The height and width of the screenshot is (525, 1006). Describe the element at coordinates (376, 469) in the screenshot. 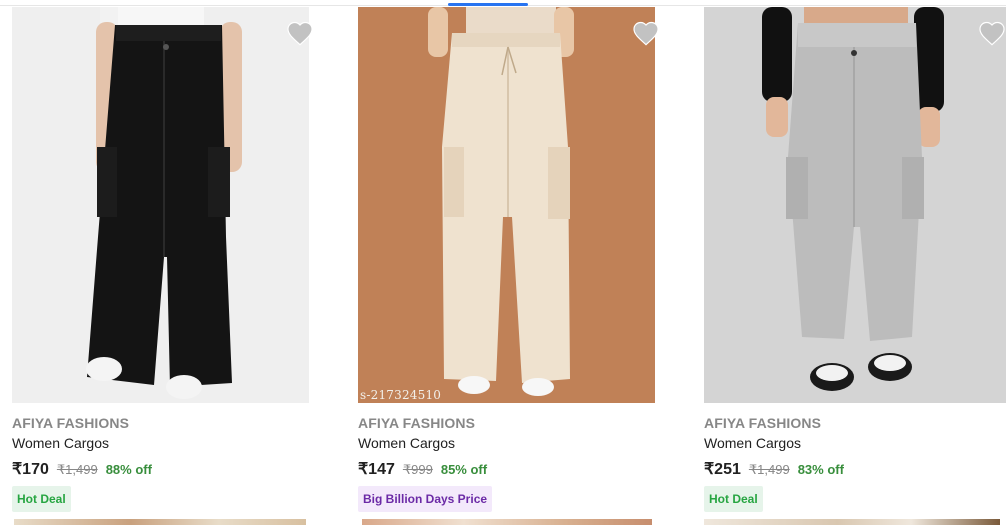

I see `selling-price: ₹147` at that location.